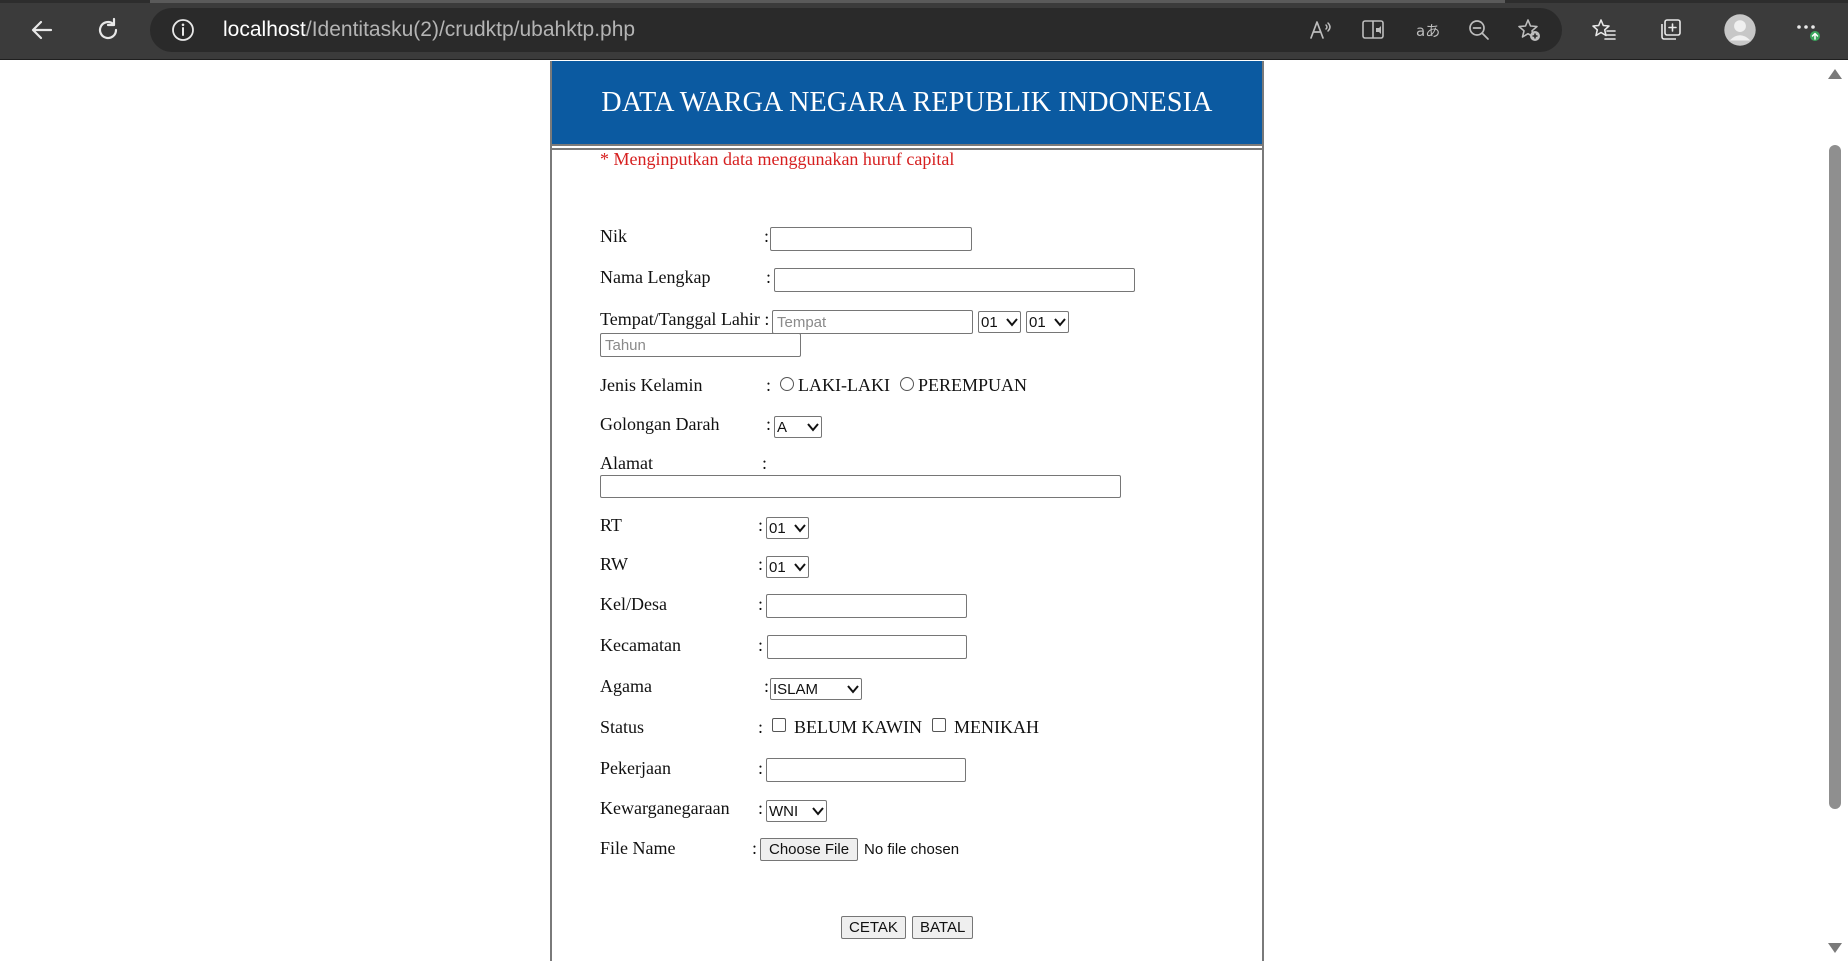  Describe the element at coordinates (871, 239) in the screenshot. I see `nik-input` at that location.